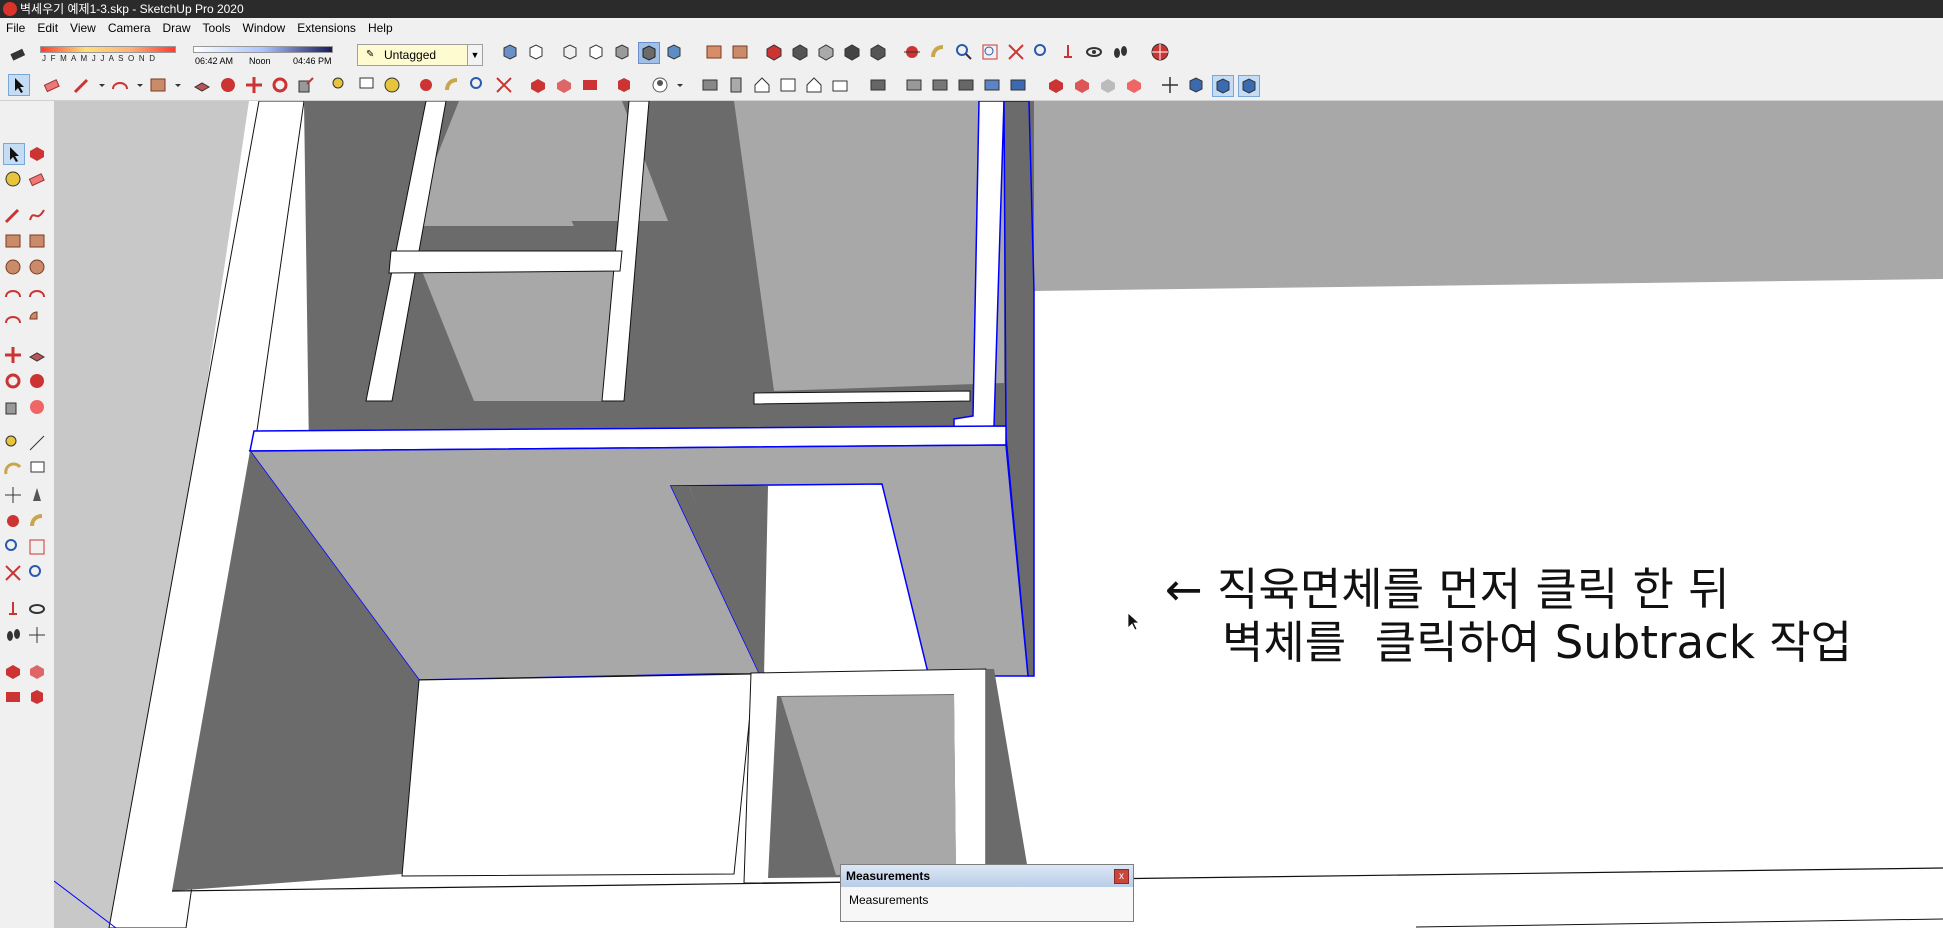  Describe the element at coordinates (392, 85) in the screenshot. I see `paint-bucket-icon` at that location.